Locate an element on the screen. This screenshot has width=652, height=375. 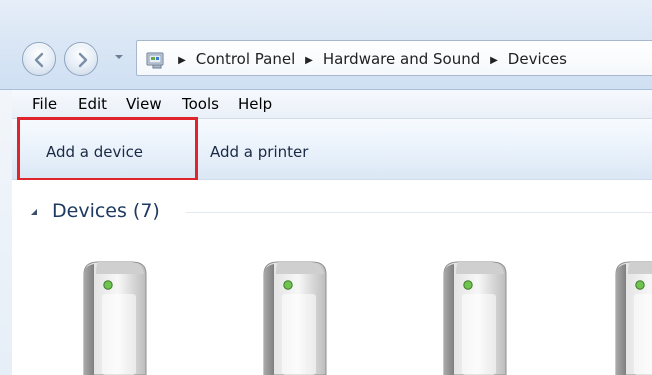
menu-file: File is located at coordinates (44, 104).